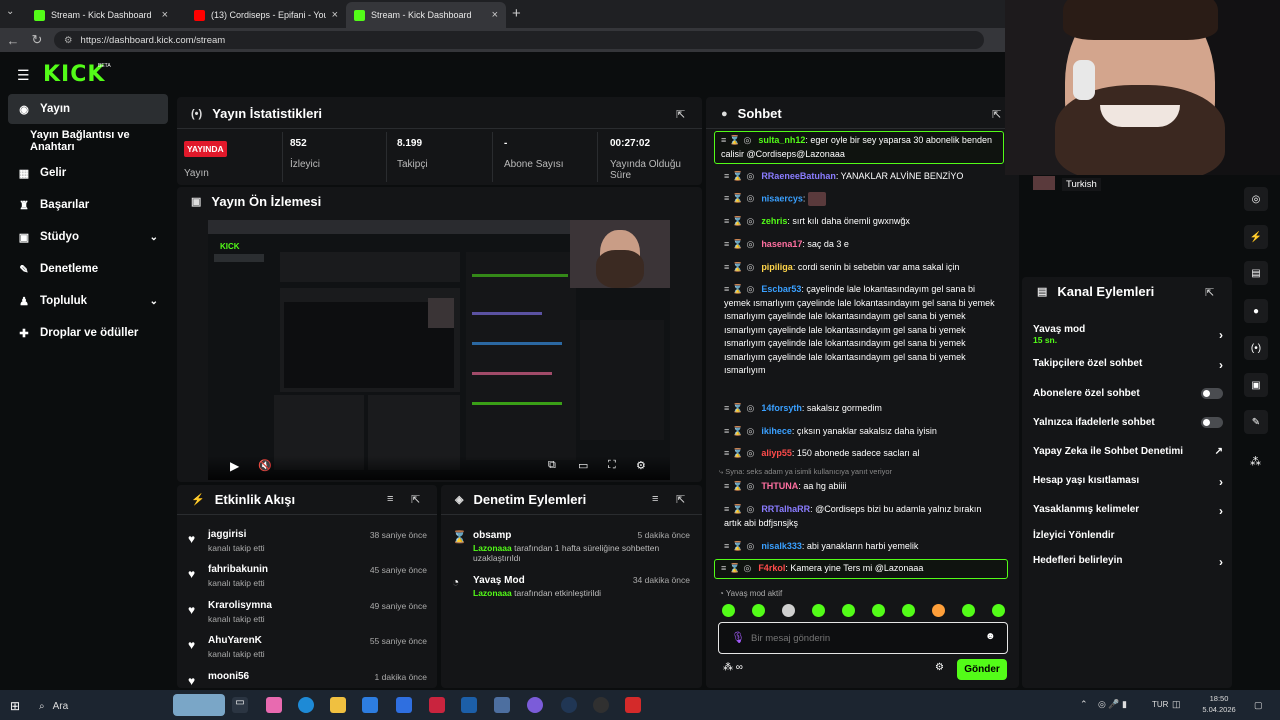  I want to click on sidebar-item-topluluk: ♟ Topluluk ⌄, so click(88, 301).